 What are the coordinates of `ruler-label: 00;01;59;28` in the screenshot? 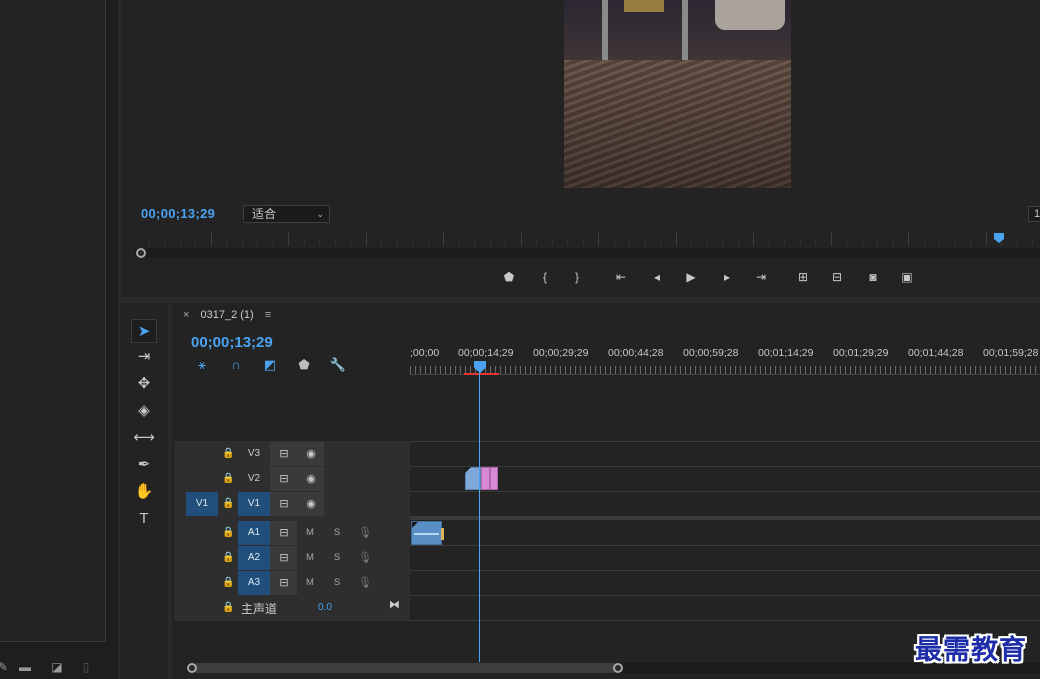 It's located at (1011, 353).